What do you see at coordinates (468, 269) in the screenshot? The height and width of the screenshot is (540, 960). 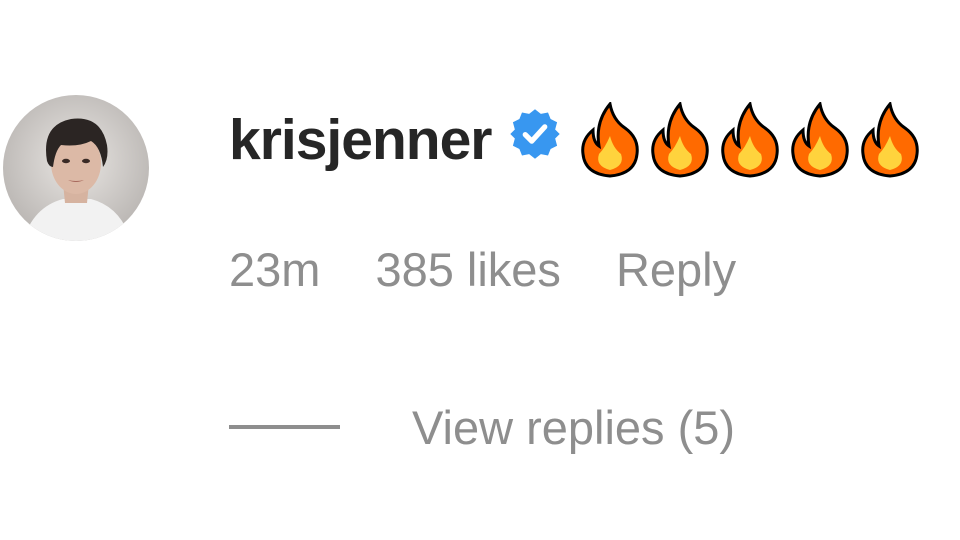 I see `likes-count-button: 385 likes` at bounding box center [468, 269].